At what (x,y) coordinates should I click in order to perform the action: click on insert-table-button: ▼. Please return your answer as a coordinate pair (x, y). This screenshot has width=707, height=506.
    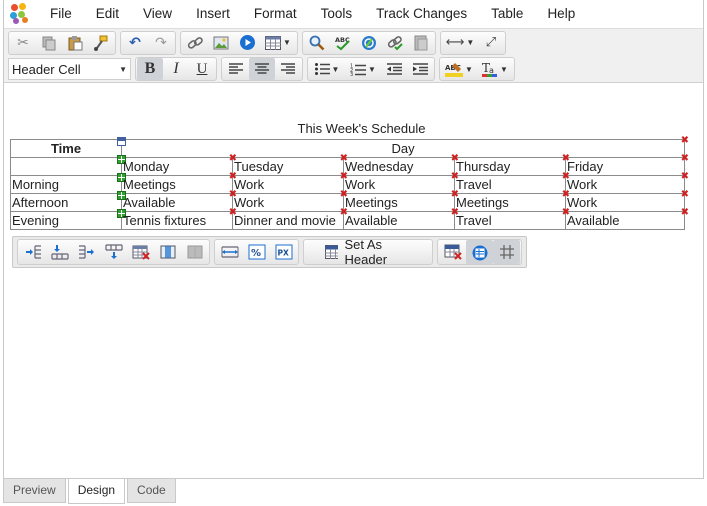
    Looking at the image, I should click on (278, 43).